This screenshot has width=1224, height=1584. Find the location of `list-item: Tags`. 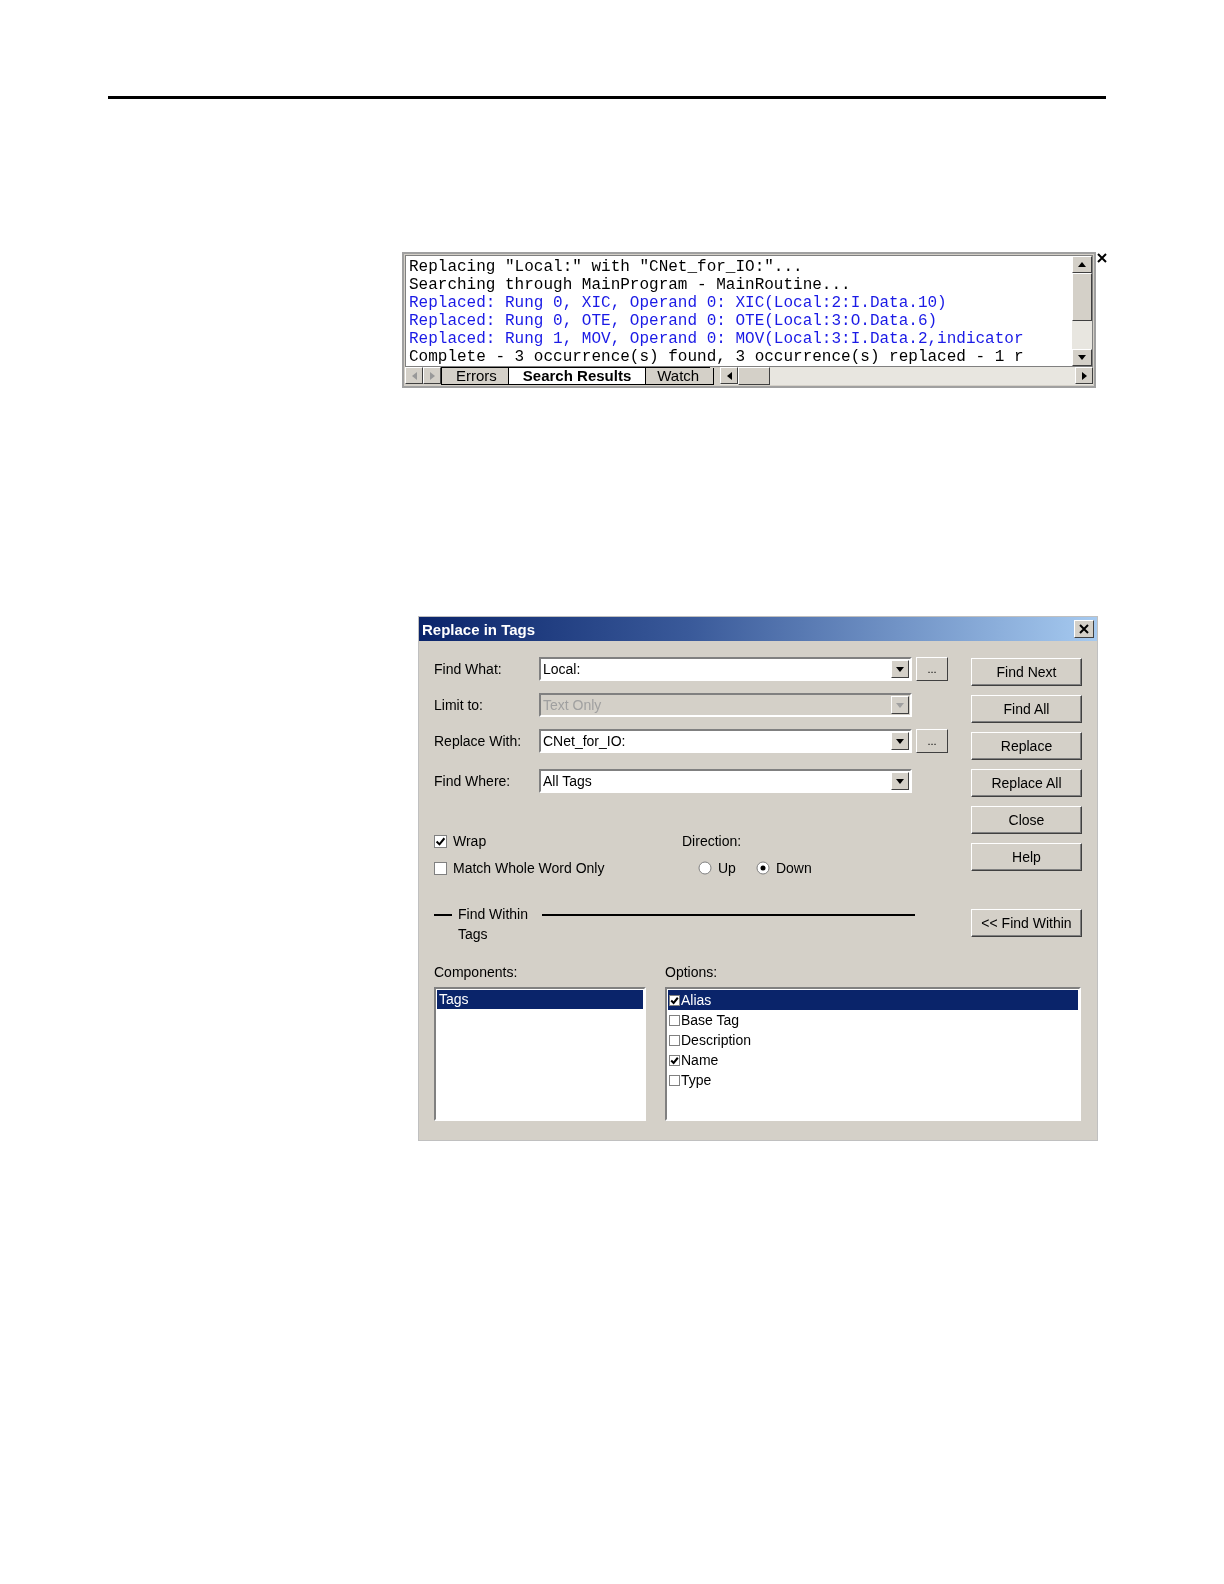

list-item: Tags is located at coordinates (540, 999).